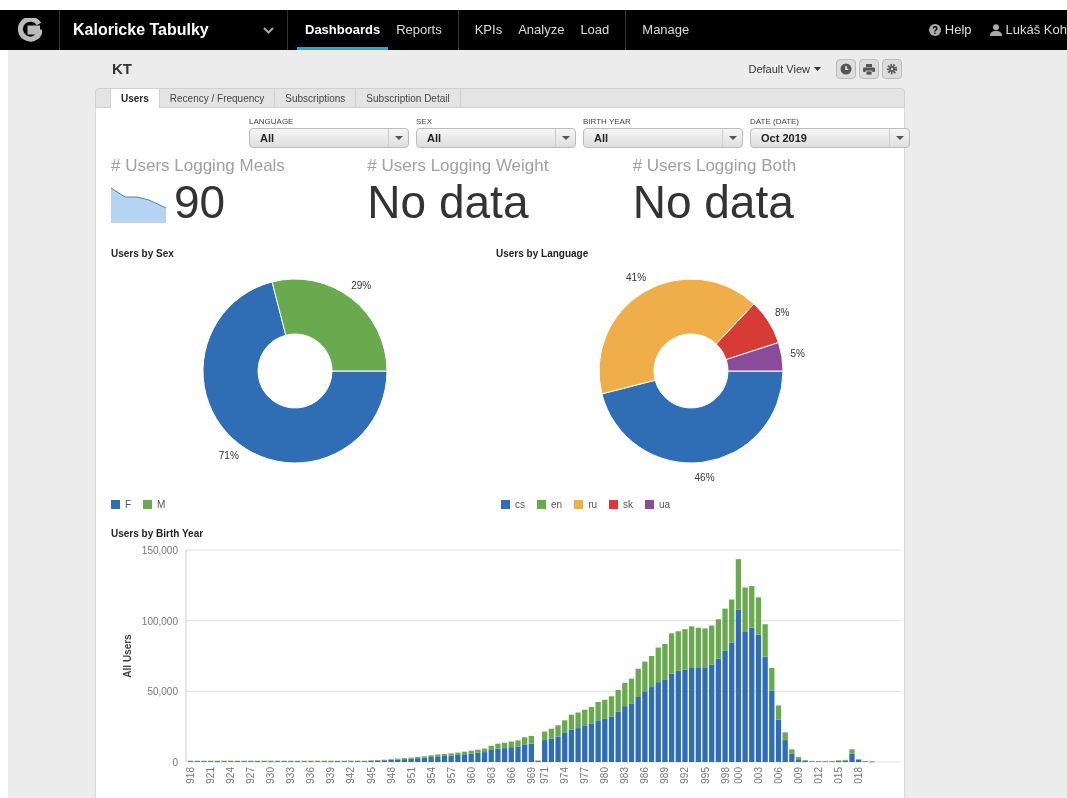 The image size is (1067, 798). What do you see at coordinates (607, 122) in the screenshot?
I see `filter-label: BIRTH YEAR` at bounding box center [607, 122].